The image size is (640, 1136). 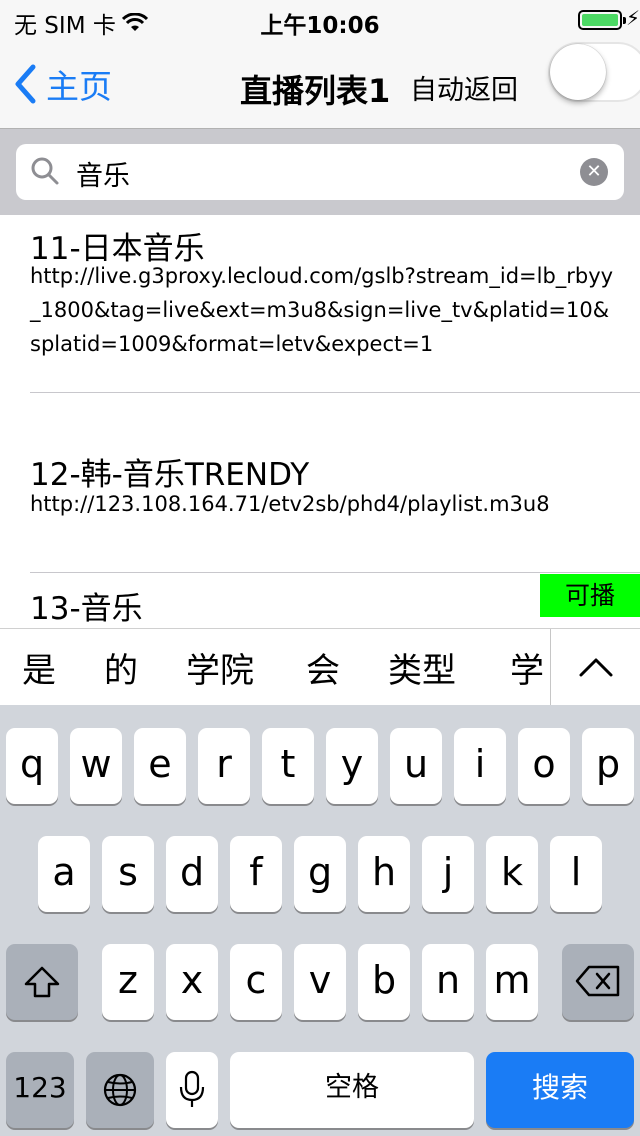 I want to click on back-button: 主页, so click(x=63, y=84).